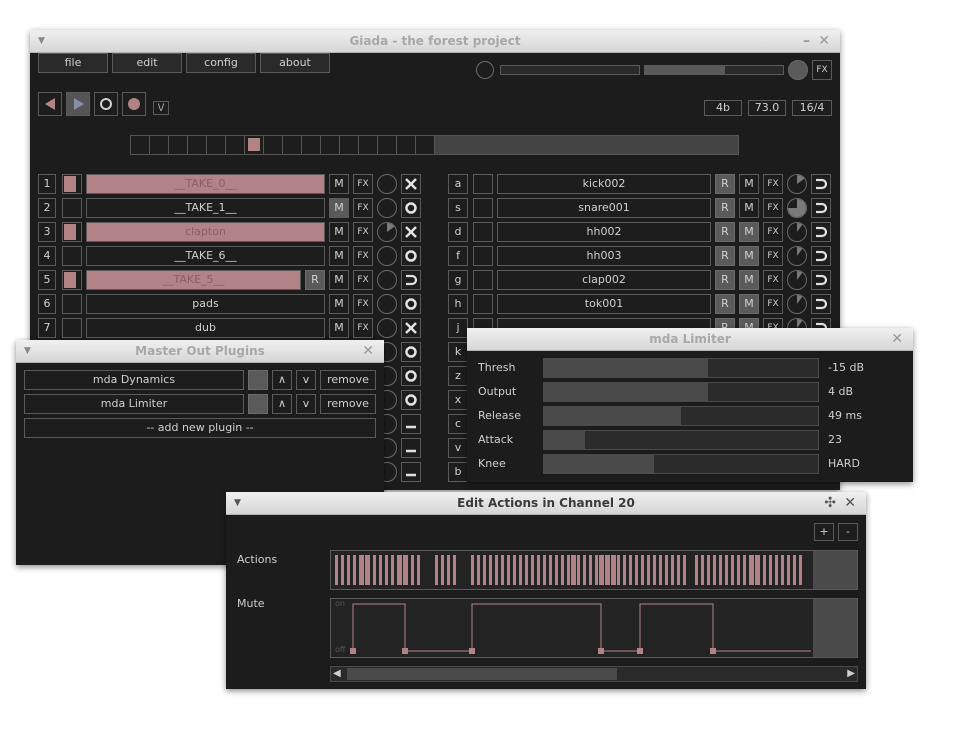 Image resolution: width=954 pixels, height=733 pixels. I want to click on menu-about: about, so click(295, 63).